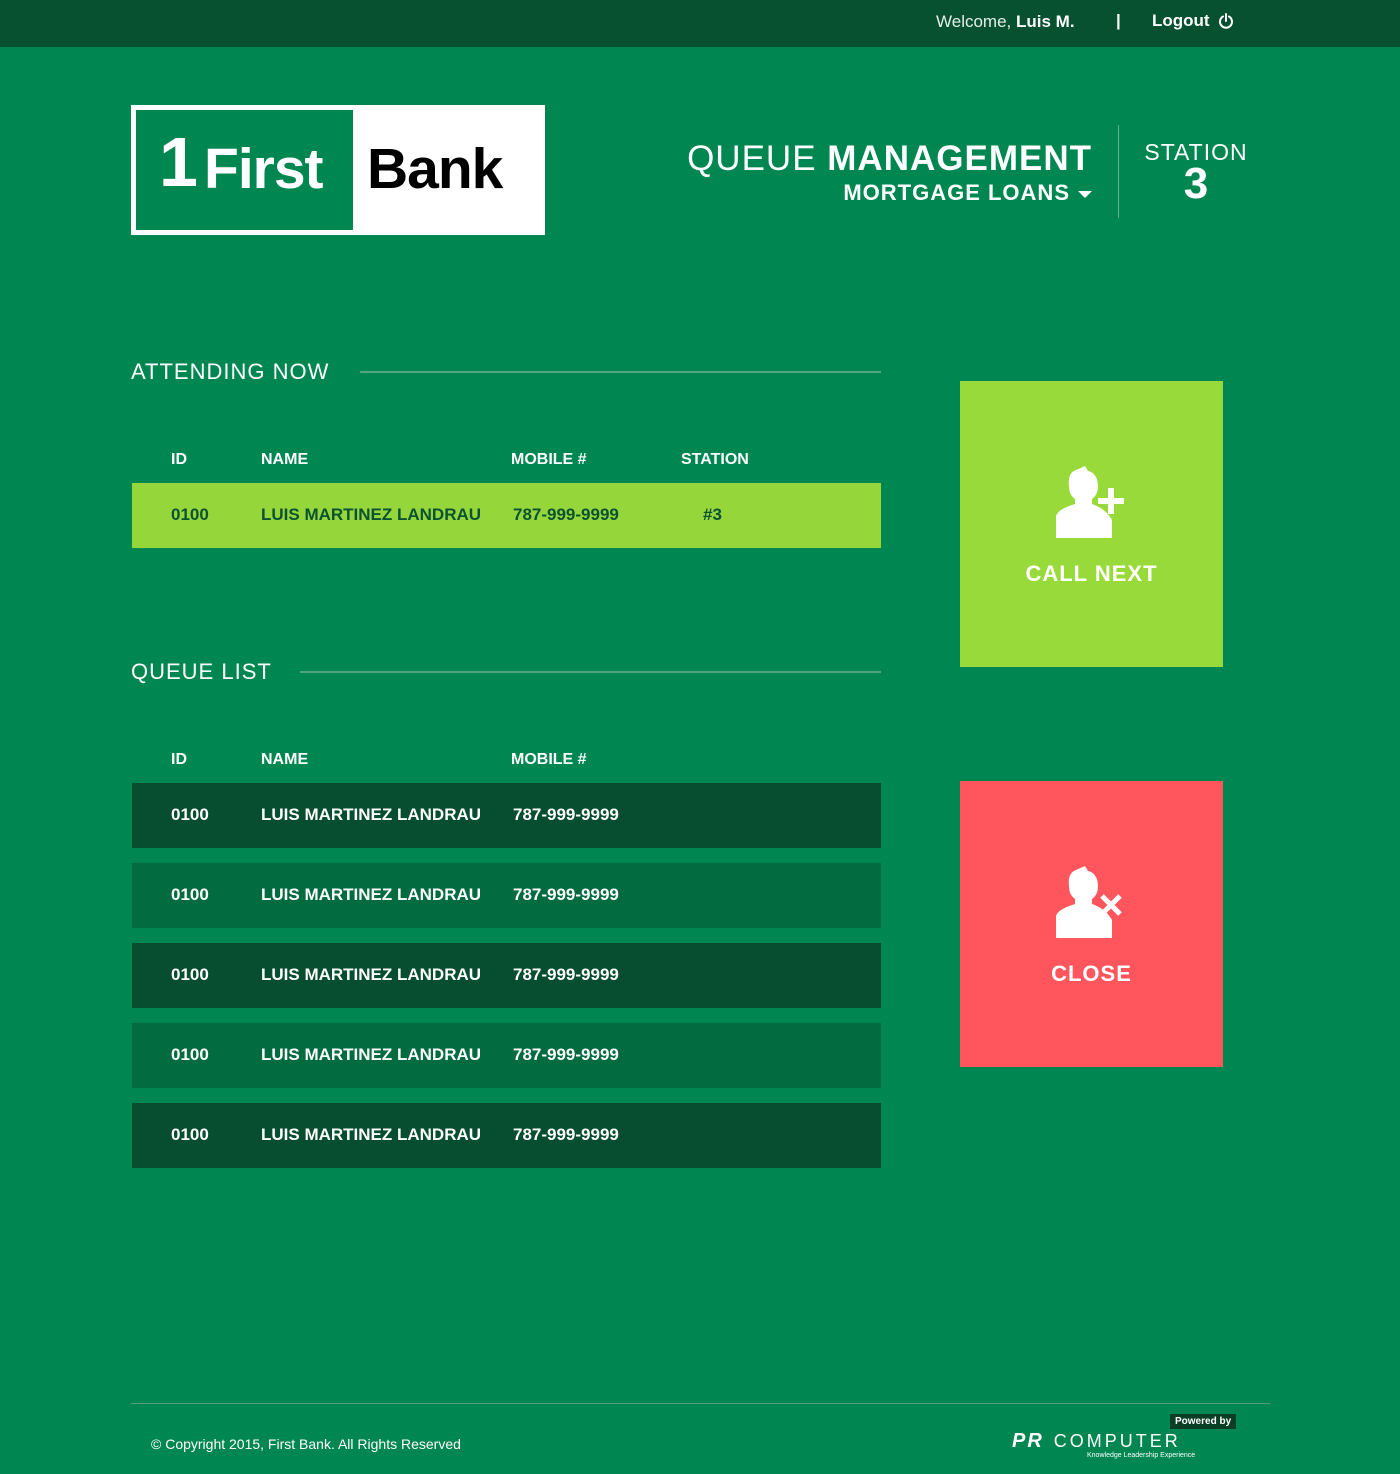 This screenshot has height=1474, width=1400. I want to click on title-queue: QUEUE, so click(752, 158).